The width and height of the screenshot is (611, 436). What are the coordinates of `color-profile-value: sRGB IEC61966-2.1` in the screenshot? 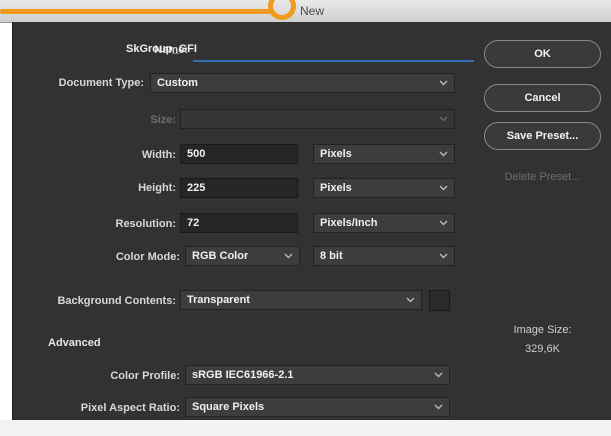 It's located at (243, 375).